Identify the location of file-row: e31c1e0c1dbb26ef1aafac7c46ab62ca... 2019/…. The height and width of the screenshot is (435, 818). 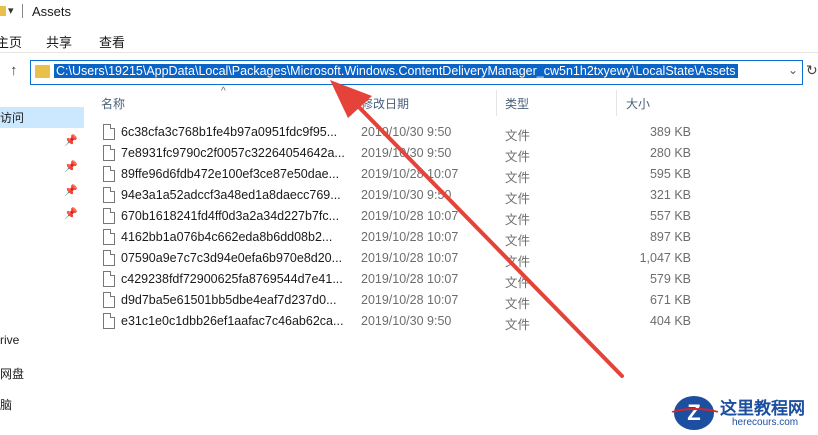
(456, 321).